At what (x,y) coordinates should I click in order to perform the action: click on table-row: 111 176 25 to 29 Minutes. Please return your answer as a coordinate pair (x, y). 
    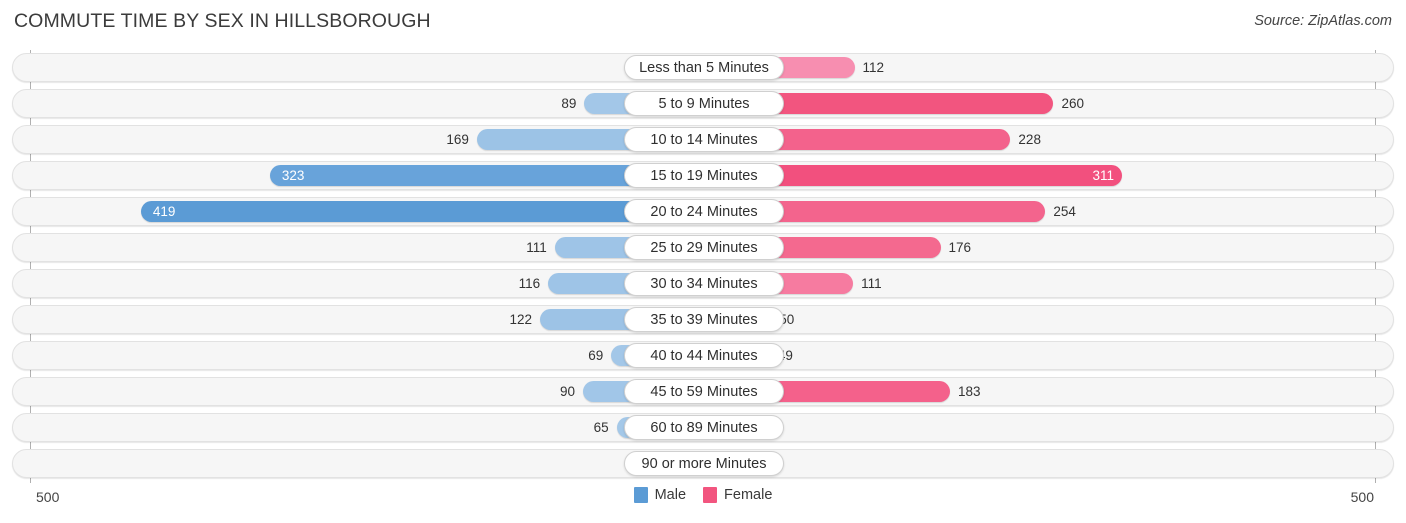
    Looking at the image, I should click on (703, 247).